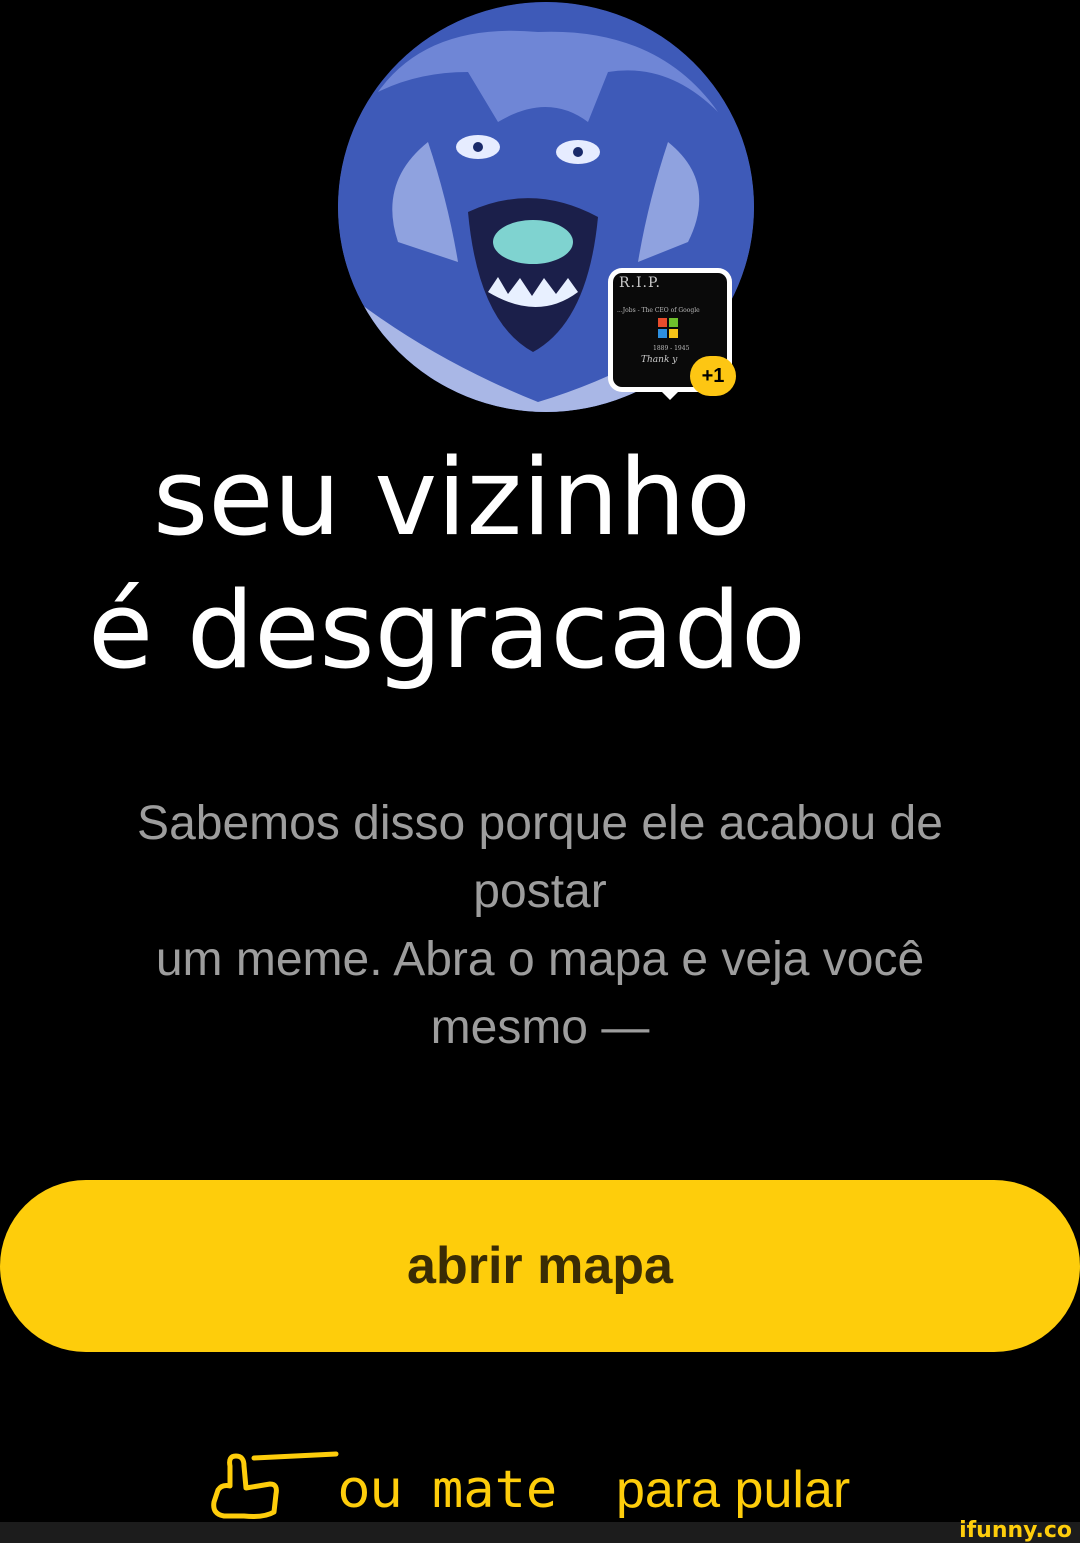  Describe the element at coordinates (1015, 1530) in the screenshot. I see `watermark: ifunny.co` at that location.